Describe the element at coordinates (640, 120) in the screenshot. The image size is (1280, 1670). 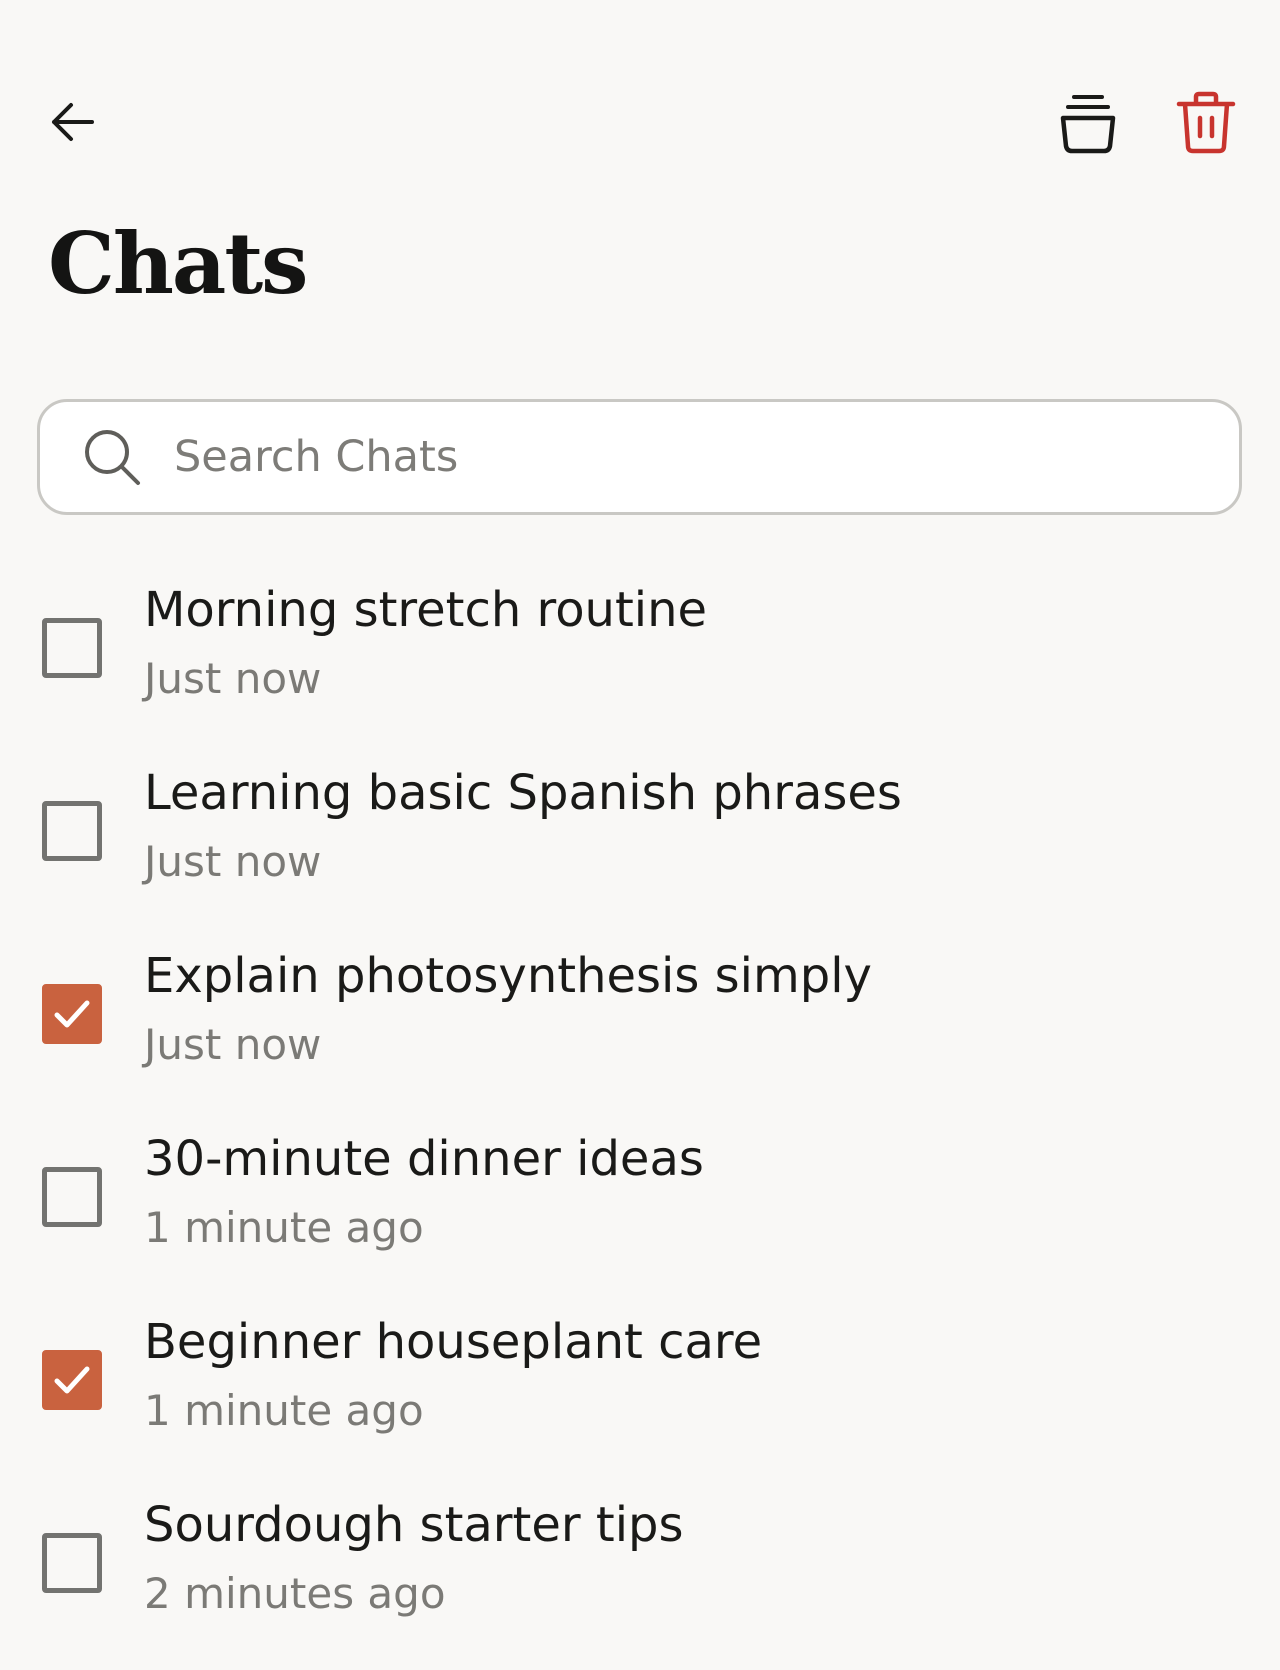
I see `top-bar` at that location.